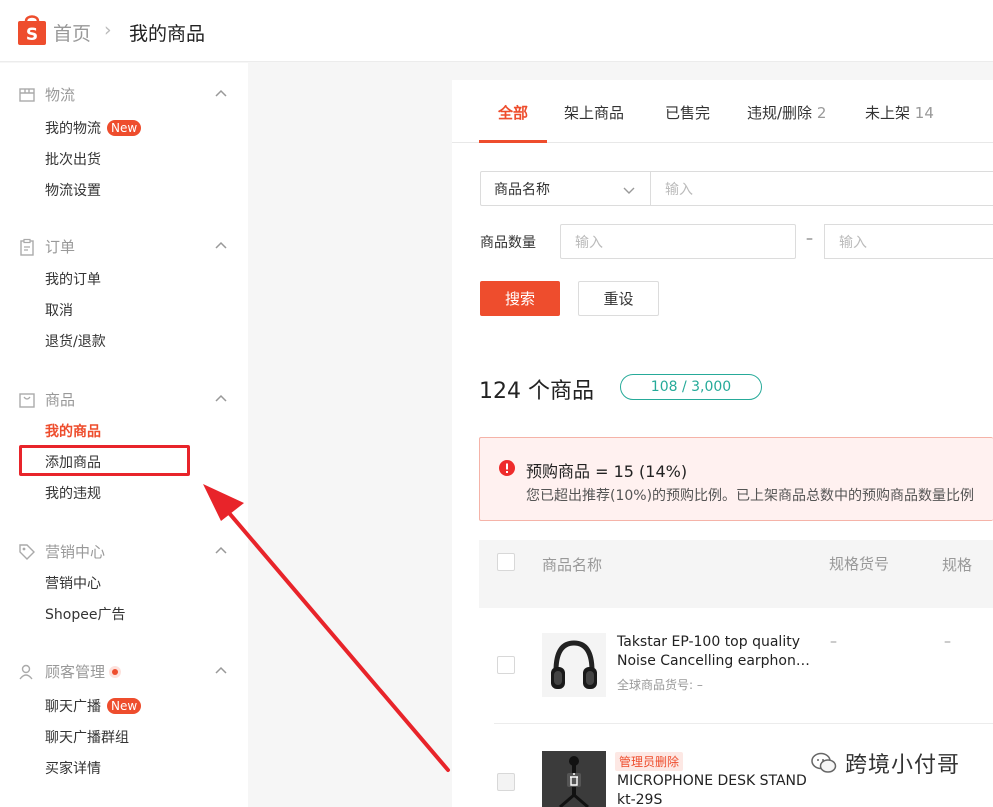 This screenshot has width=993, height=807. Describe the element at coordinates (506, 782) in the screenshot. I see `row-checkbox-disabled` at that location.